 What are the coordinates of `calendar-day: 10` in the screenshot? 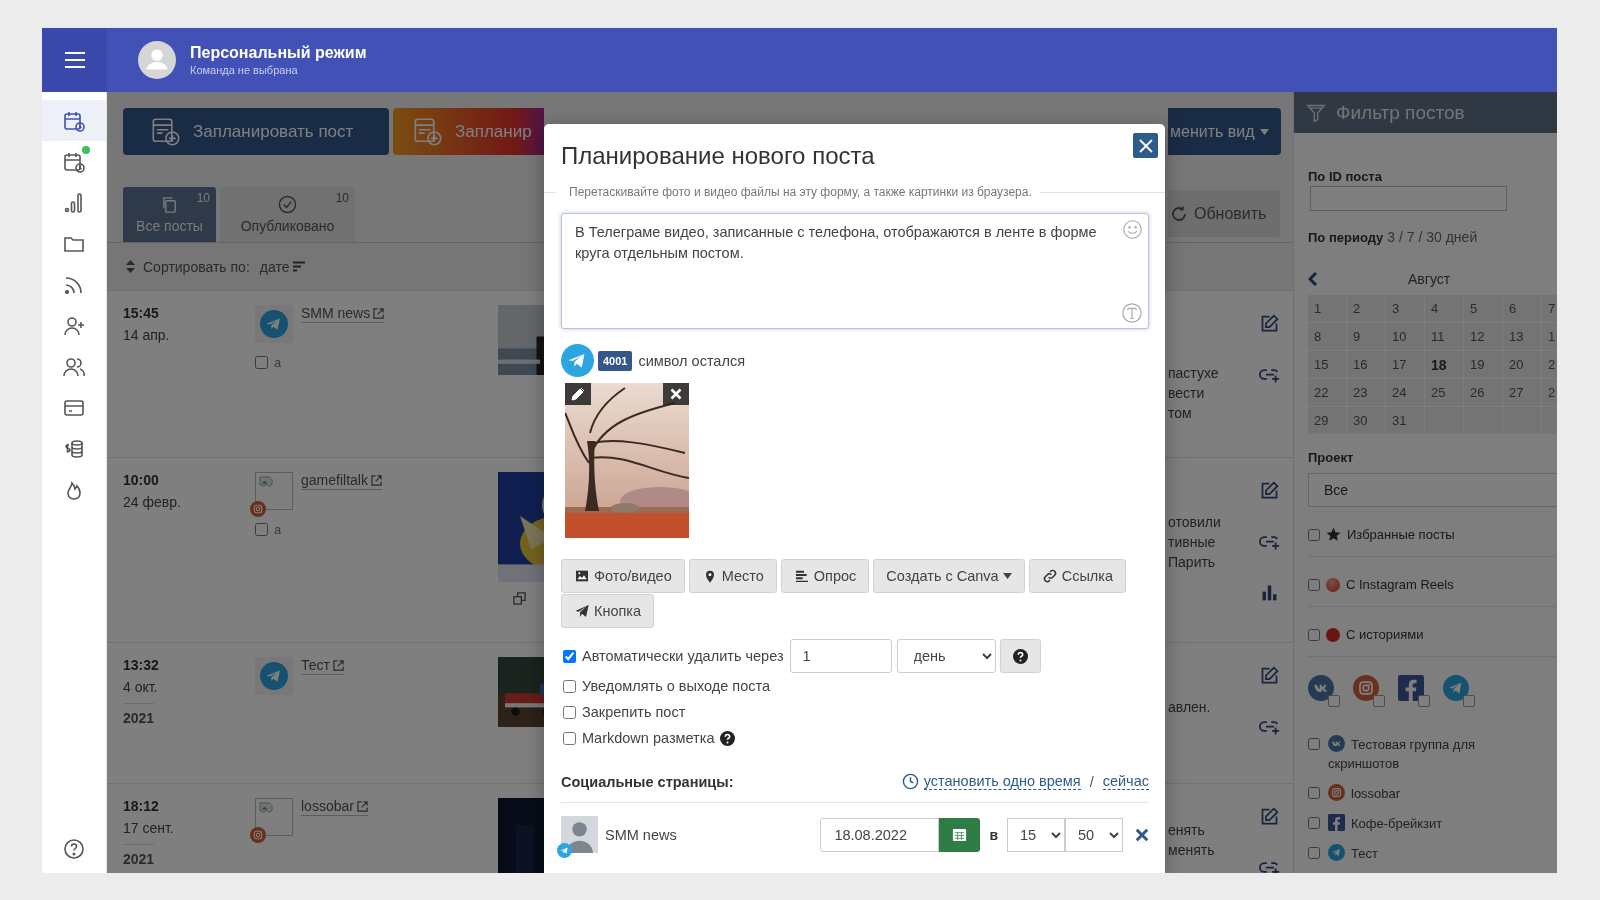 It's located at (1405, 336).